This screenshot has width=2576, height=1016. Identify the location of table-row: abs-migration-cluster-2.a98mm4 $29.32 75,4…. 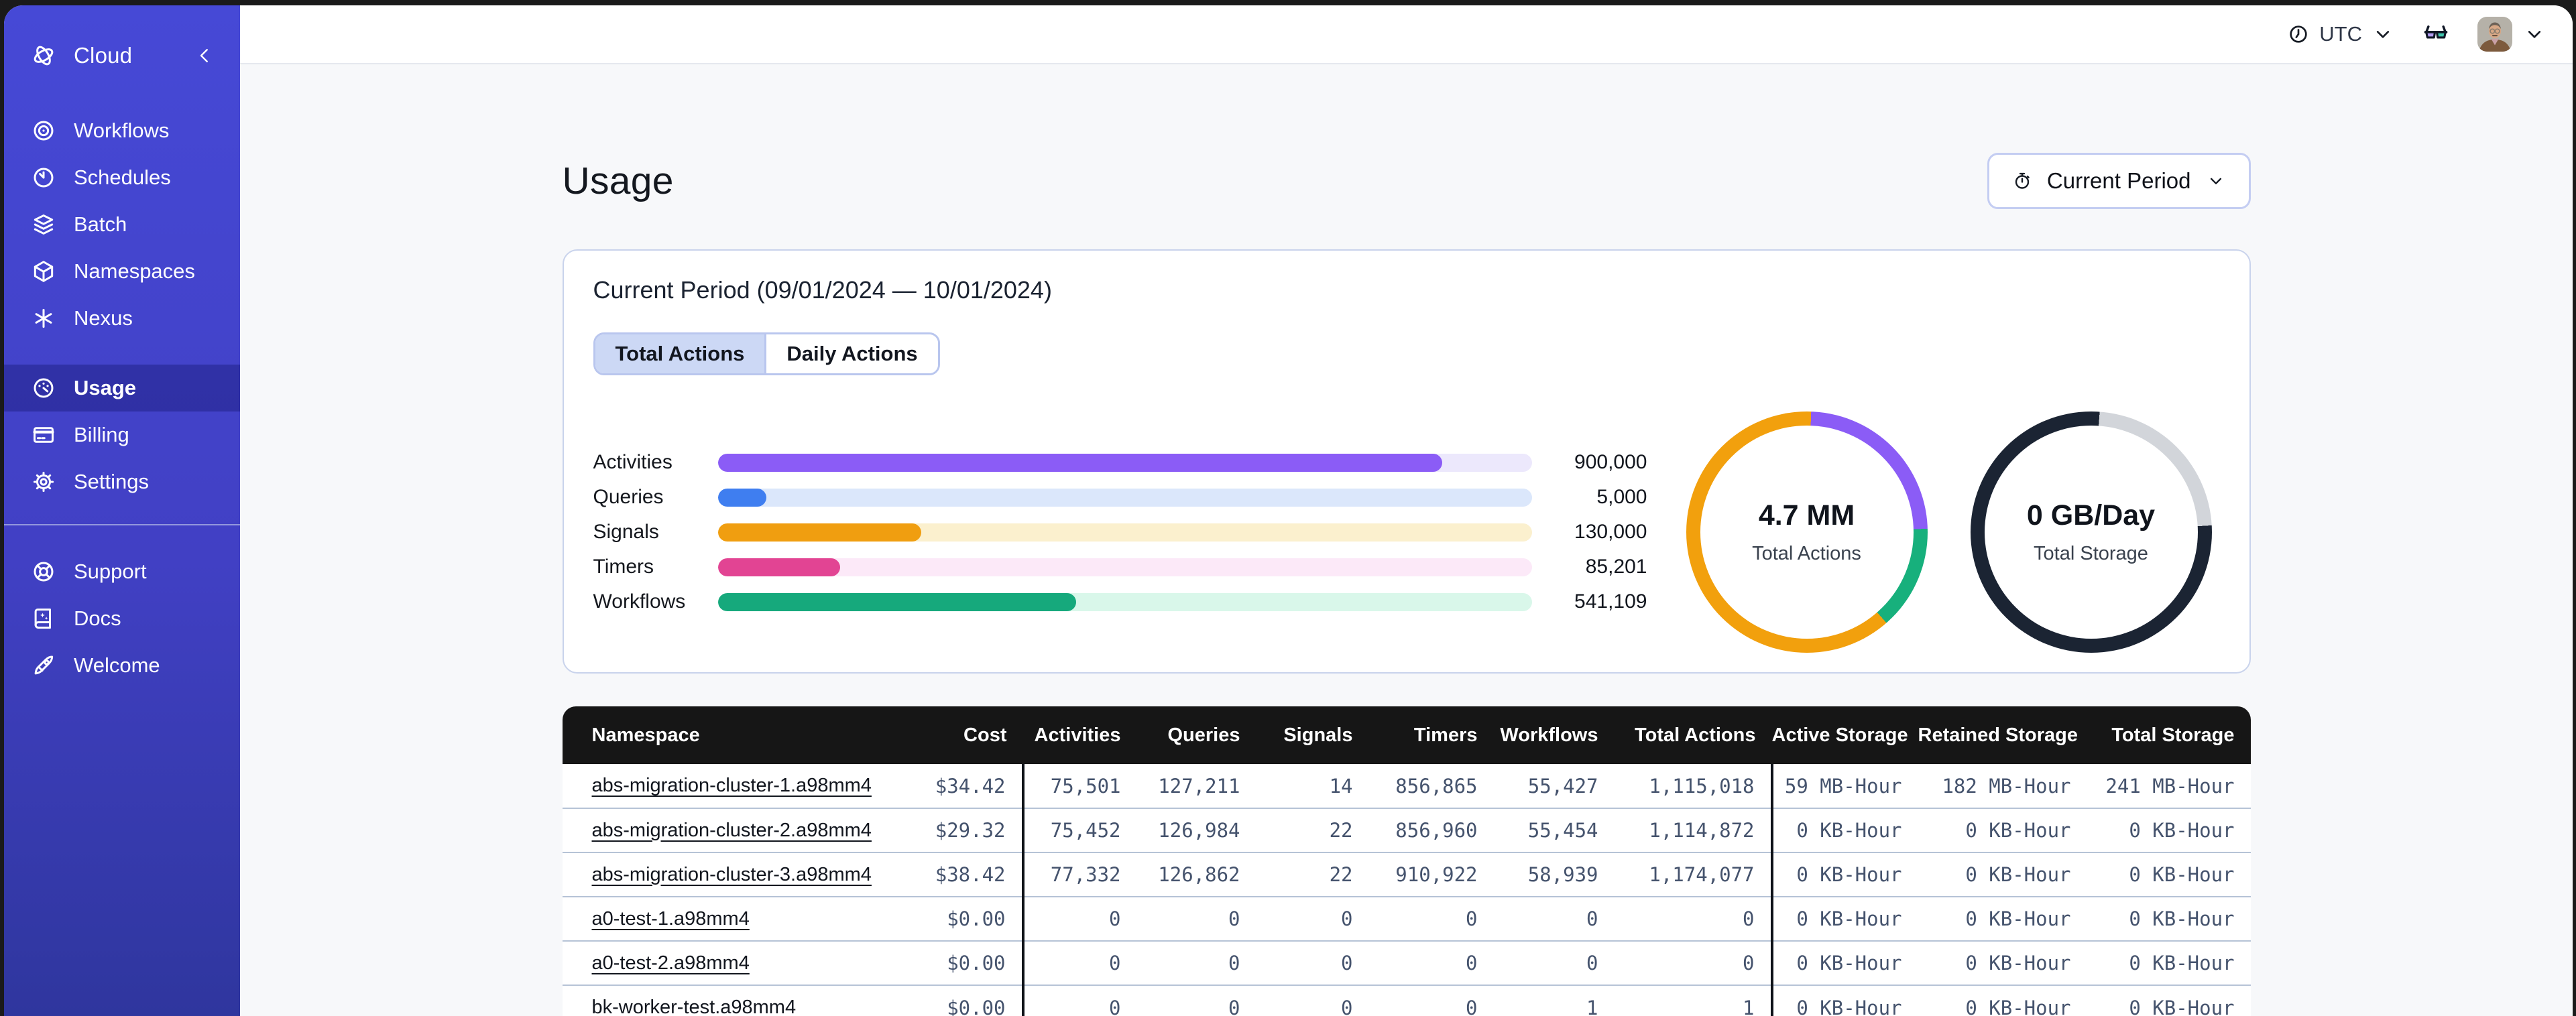
(1406, 830).